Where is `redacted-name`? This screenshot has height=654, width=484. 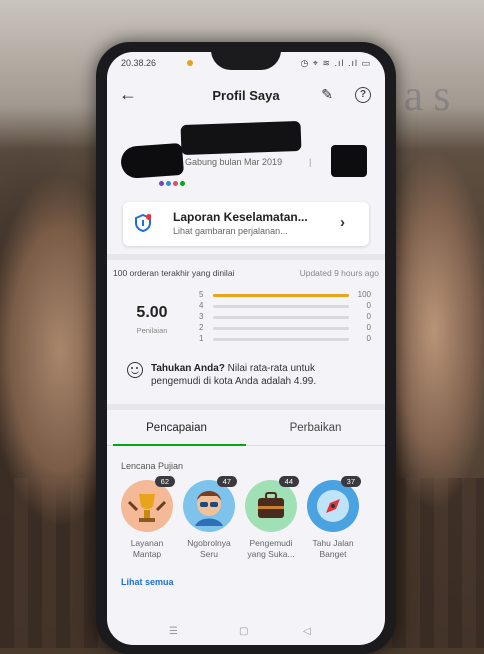 redacted-name is located at coordinates (241, 138).